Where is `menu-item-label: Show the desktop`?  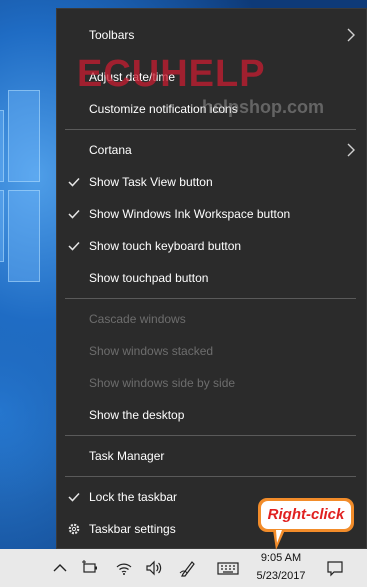
menu-item-label: Show the desktop is located at coordinates (137, 415).